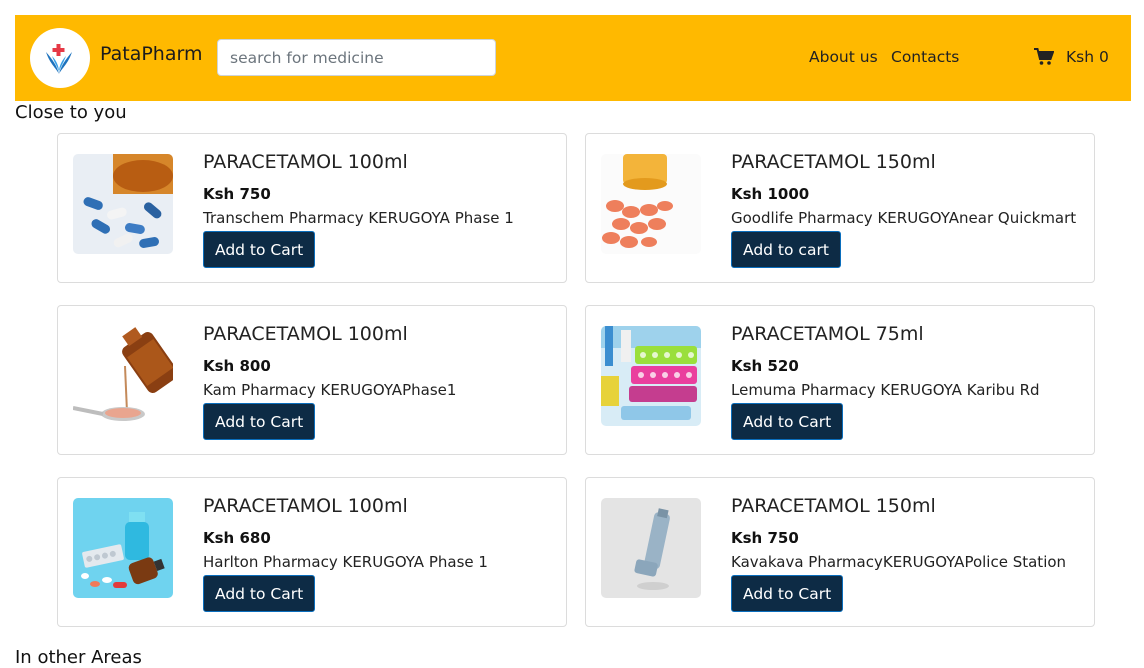 This screenshot has width=1144, height=668. I want to click on caduceus-logo-icon, so click(59, 59).